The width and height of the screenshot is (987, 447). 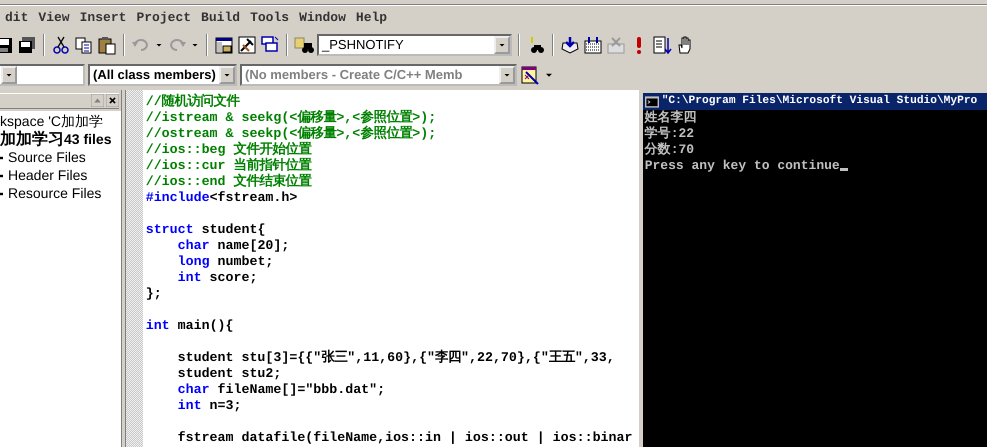 What do you see at coordinates (84, 45) in the screenshot?
I see `copy-icon` at bounding box center [84, 45].